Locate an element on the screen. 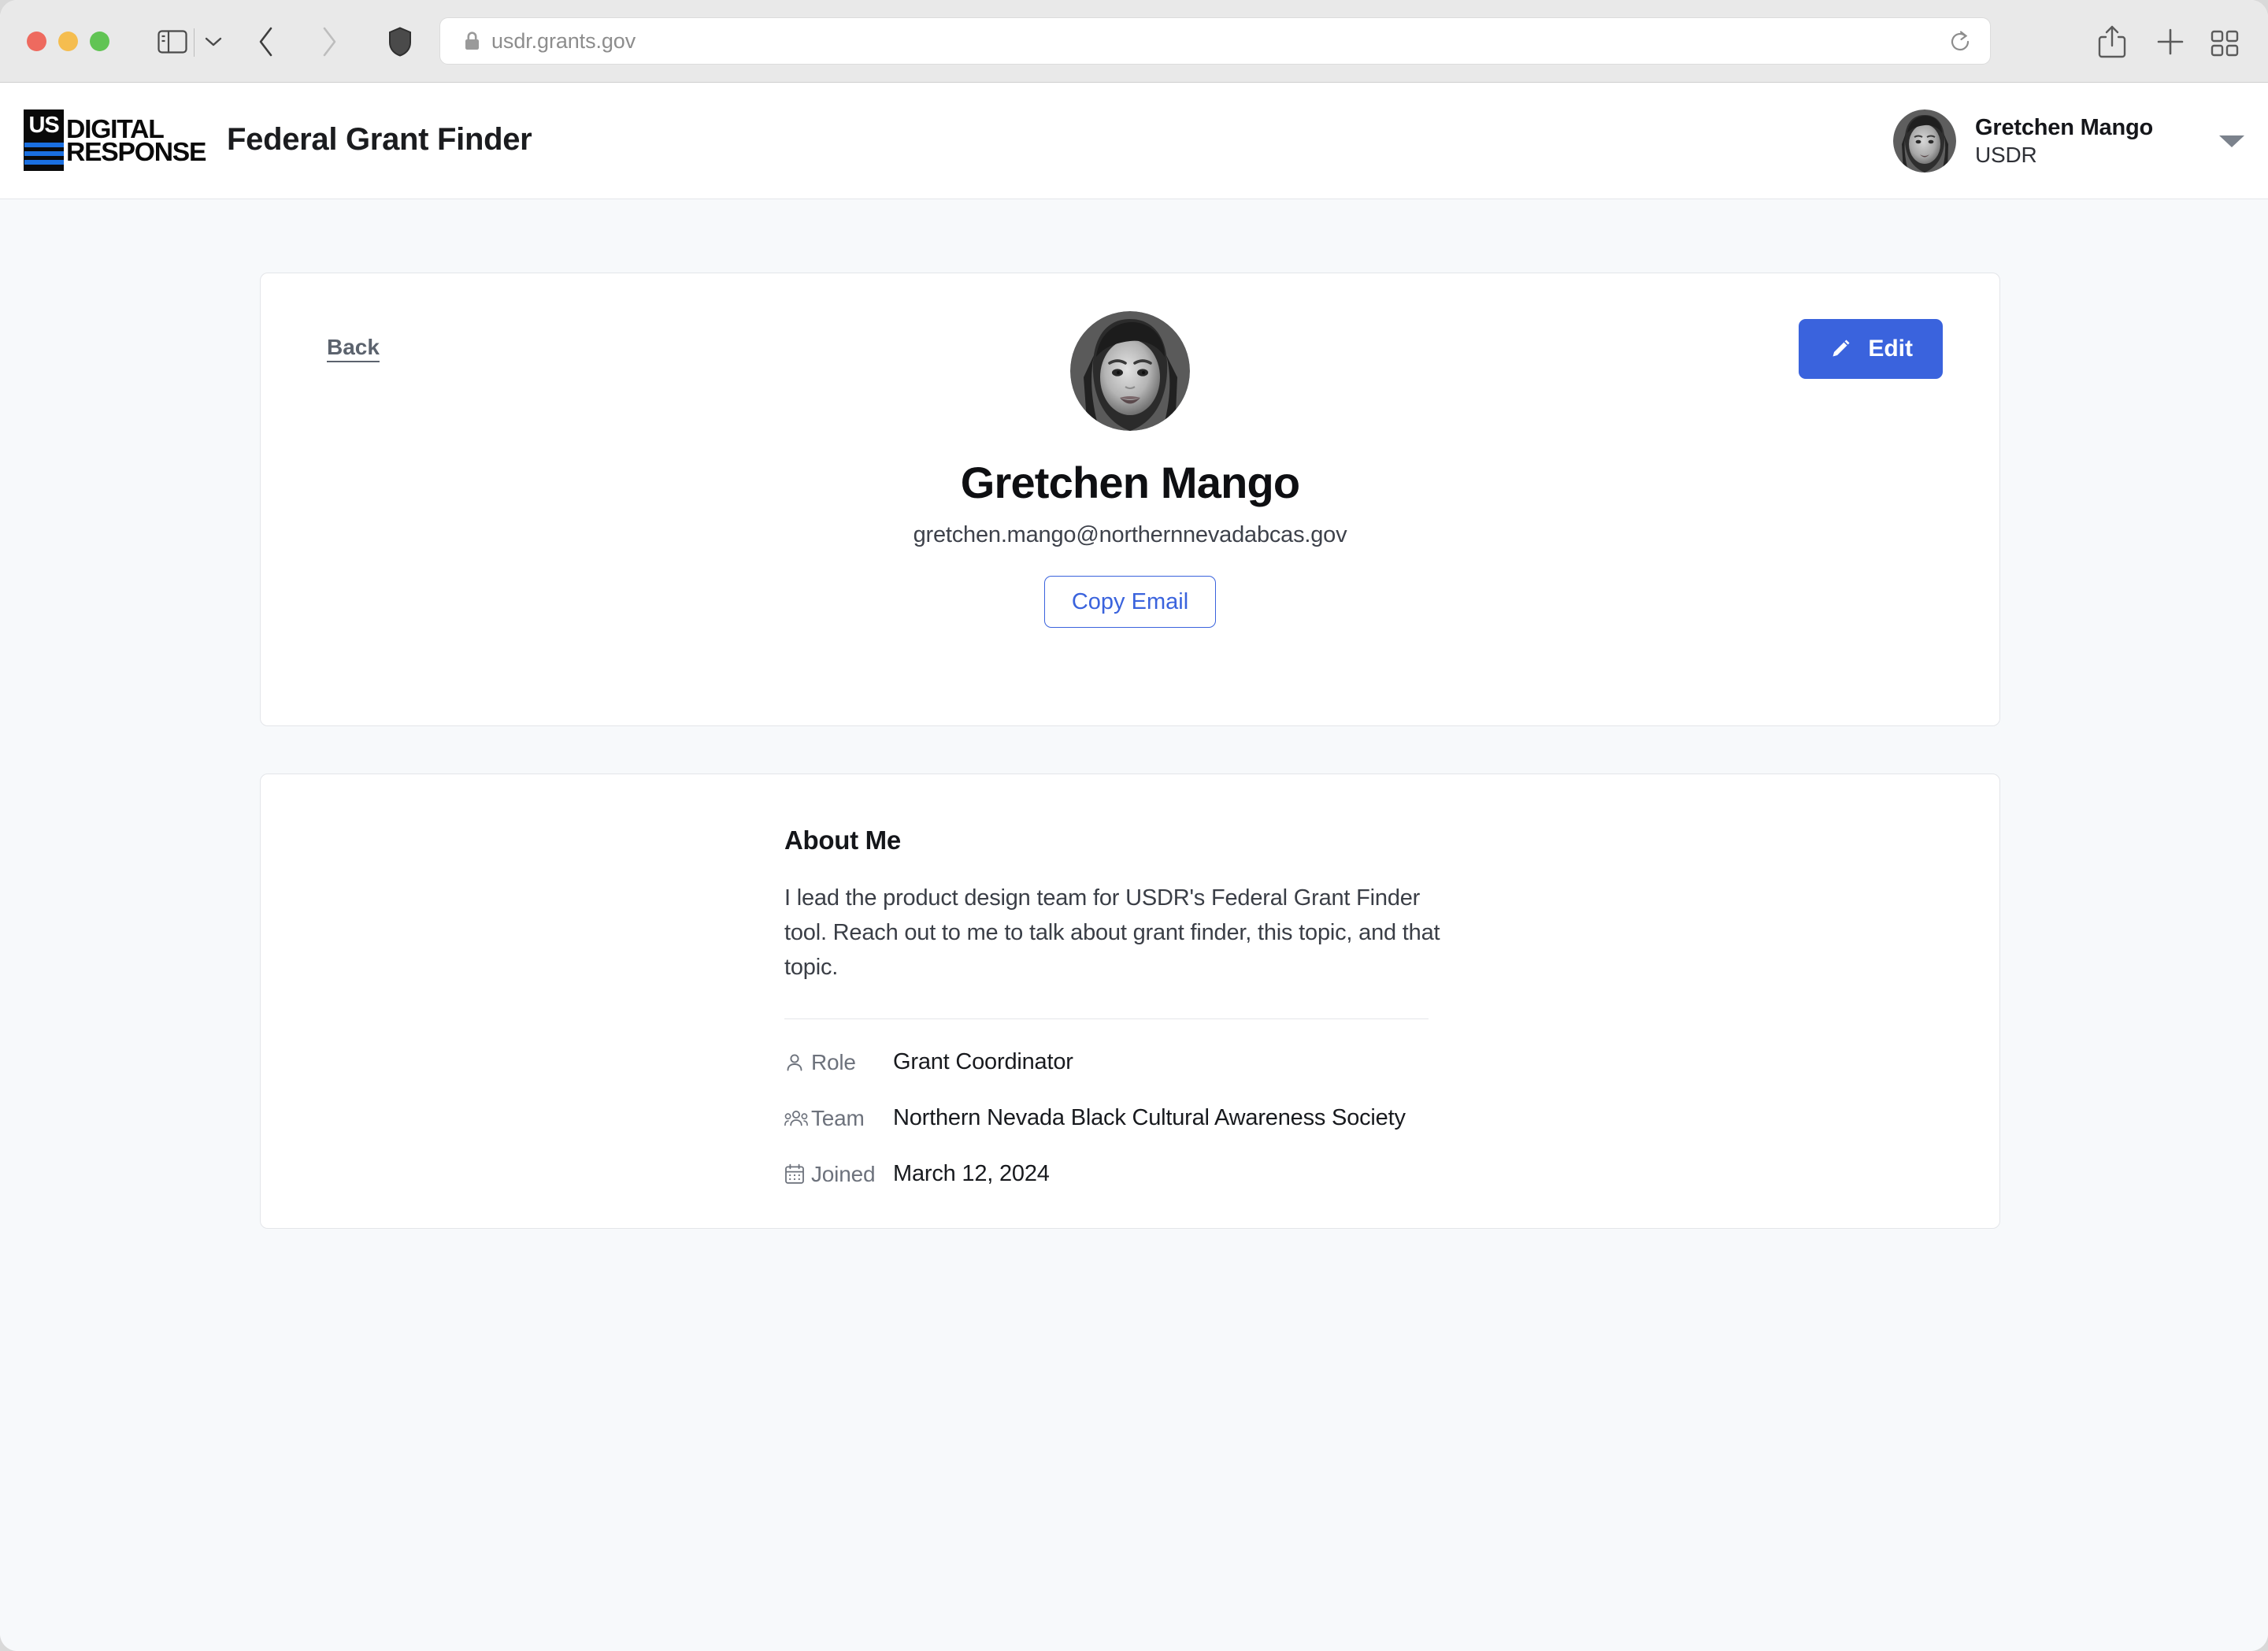 Image resolution: width=2268 pixels, height=1651 pixels. app-header: US DIGITAL RESPONSE Federal Grant Finder is located at coordinates (1134, 141).